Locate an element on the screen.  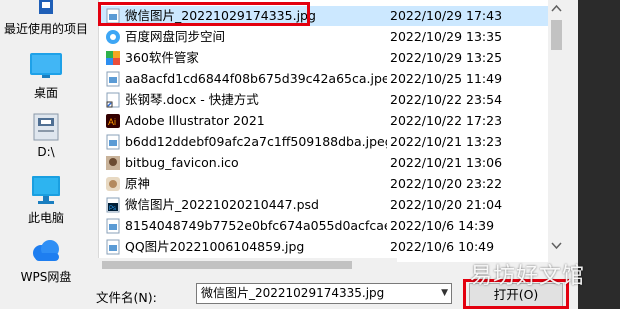
file-date: 2022/10/22 17:23 is located at coordinates (446, 120).